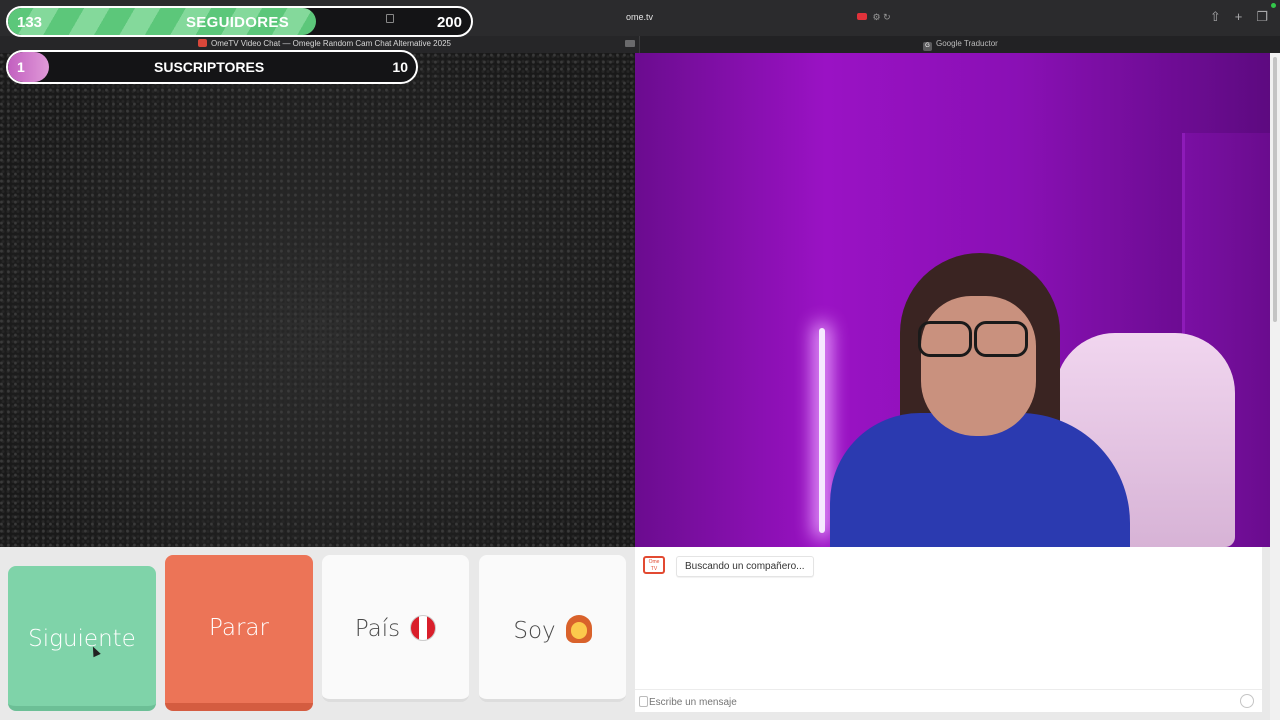 The height and width of the screenshot is (720, 1280). Describe the element at coordinates (630, 43) in the screenshot. I see `camera-in-use-icon` at that location.